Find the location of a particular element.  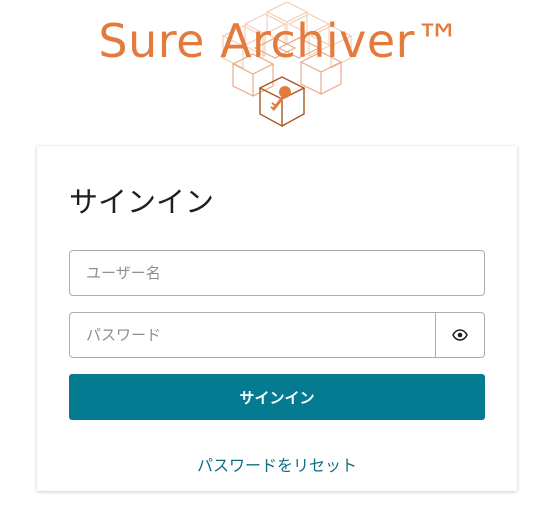

show-password-button is located at coordinates (459, 335).